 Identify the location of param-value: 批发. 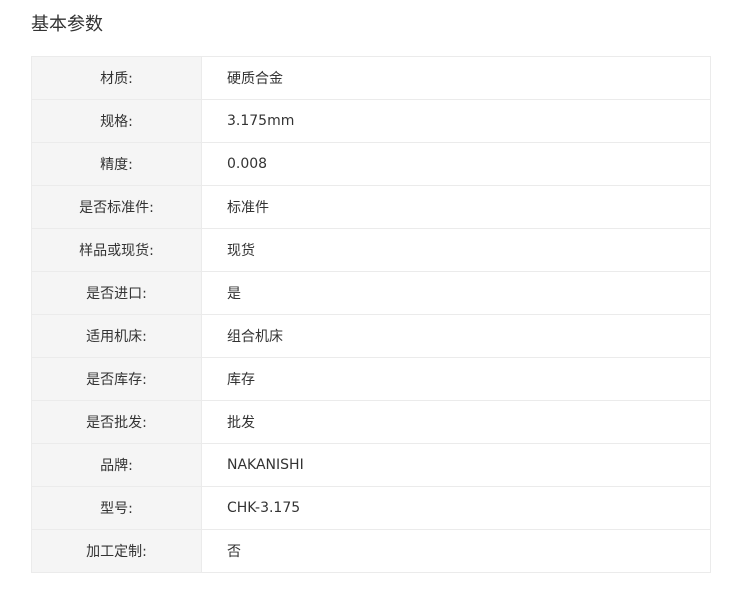
(456, 422).